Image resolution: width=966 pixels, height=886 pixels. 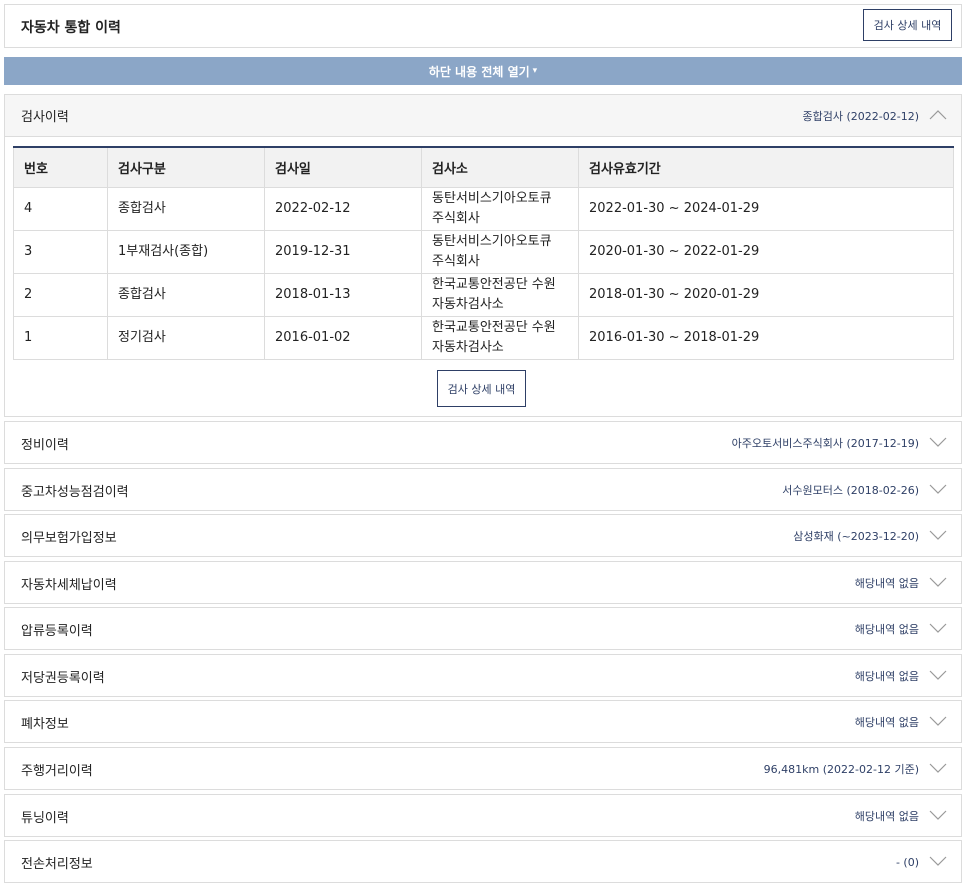 I want to click on section-header: 정비이력 아주오토서비스주식회사 (2017-12-19), so click(x=483, y=443).